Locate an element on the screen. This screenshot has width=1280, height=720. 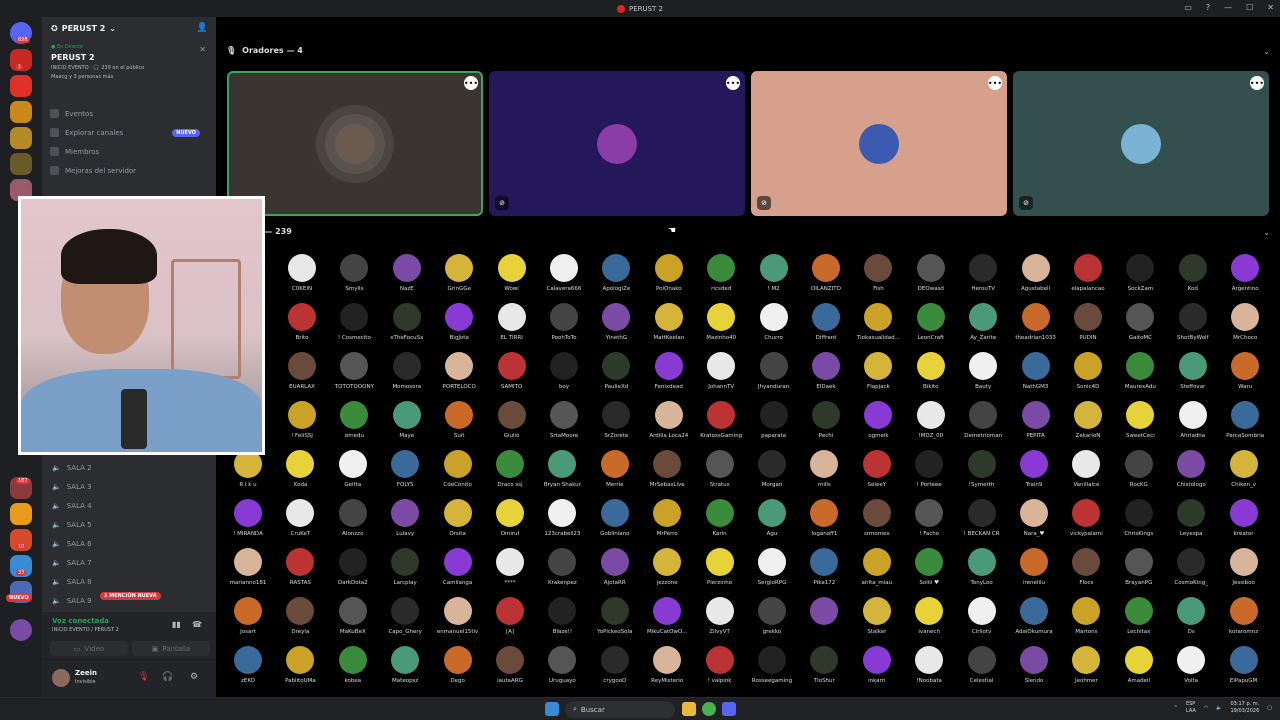
audience-member: TOTOTOOONY is located at coordinates (354, 376).